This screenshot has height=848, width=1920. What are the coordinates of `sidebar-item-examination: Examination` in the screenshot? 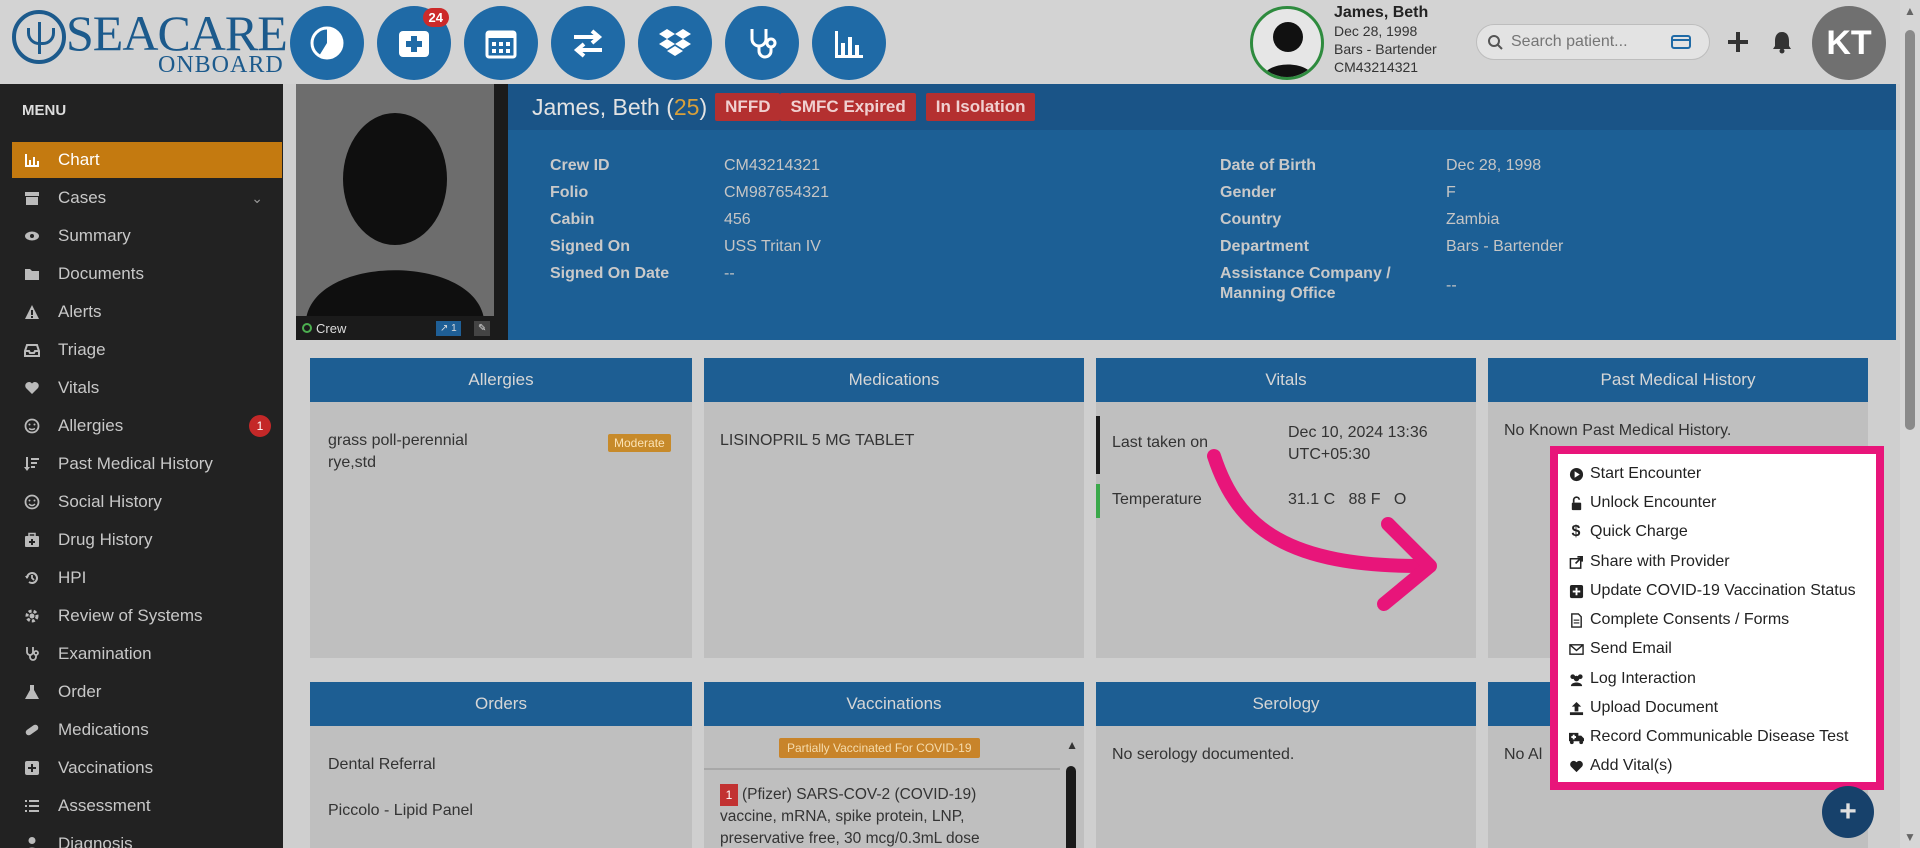 It's located at (147, 654).